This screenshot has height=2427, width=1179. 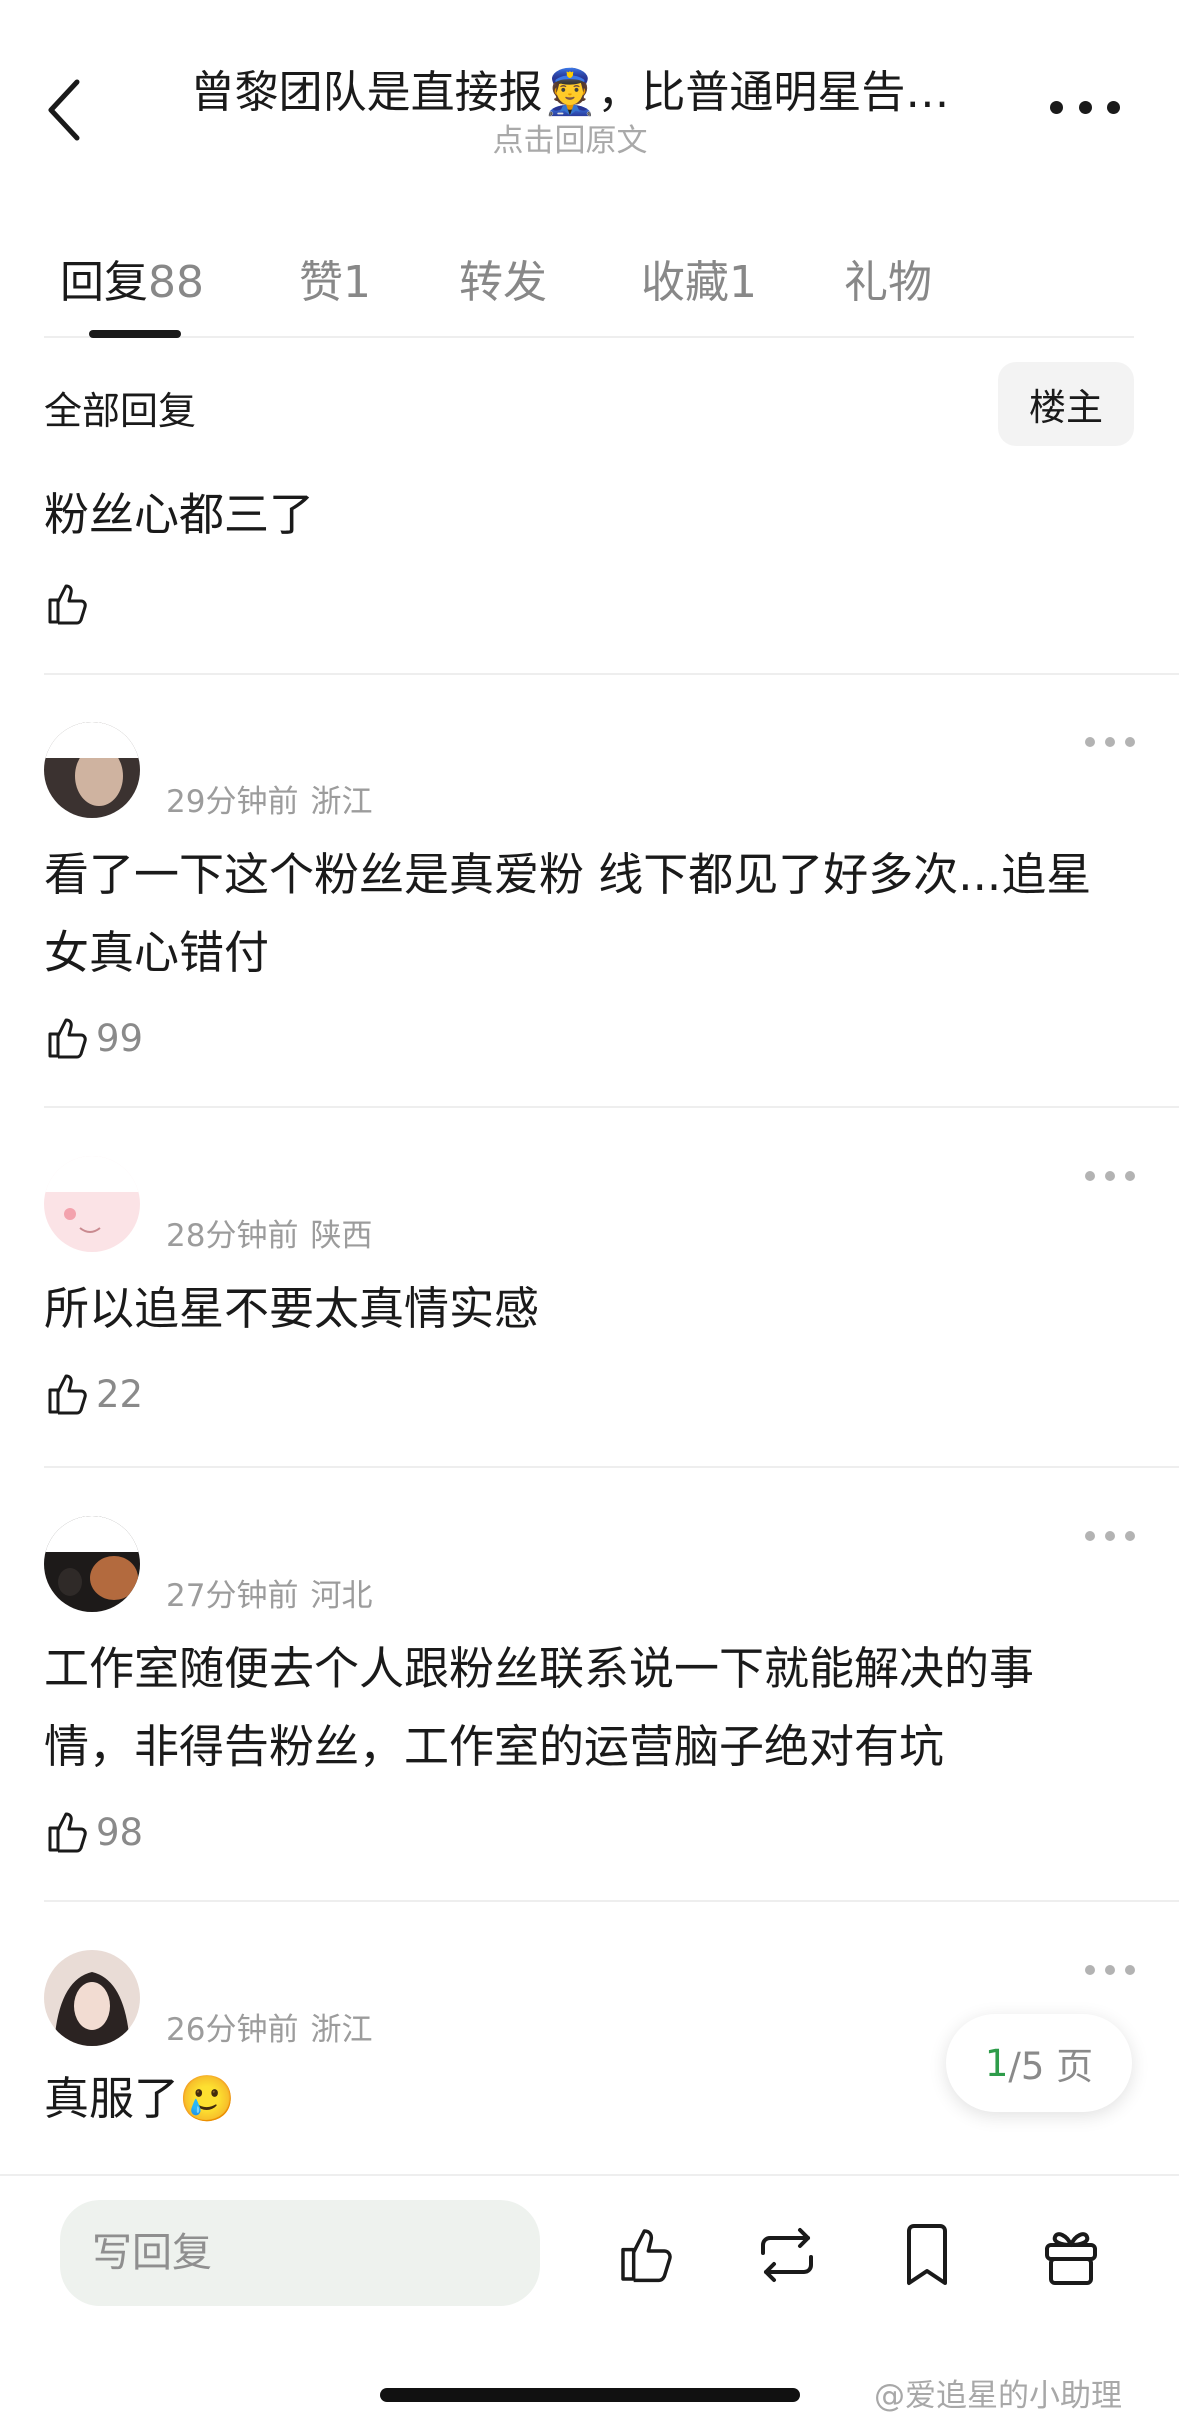 I want to click on comment-time: 28分钟前, so click(x=232, y=1236).